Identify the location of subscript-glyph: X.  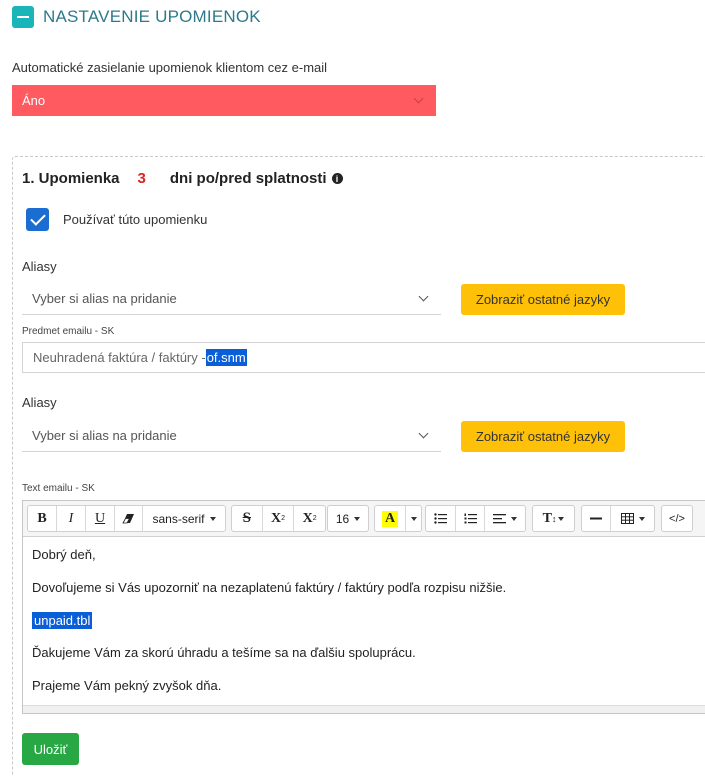
(307, 518).